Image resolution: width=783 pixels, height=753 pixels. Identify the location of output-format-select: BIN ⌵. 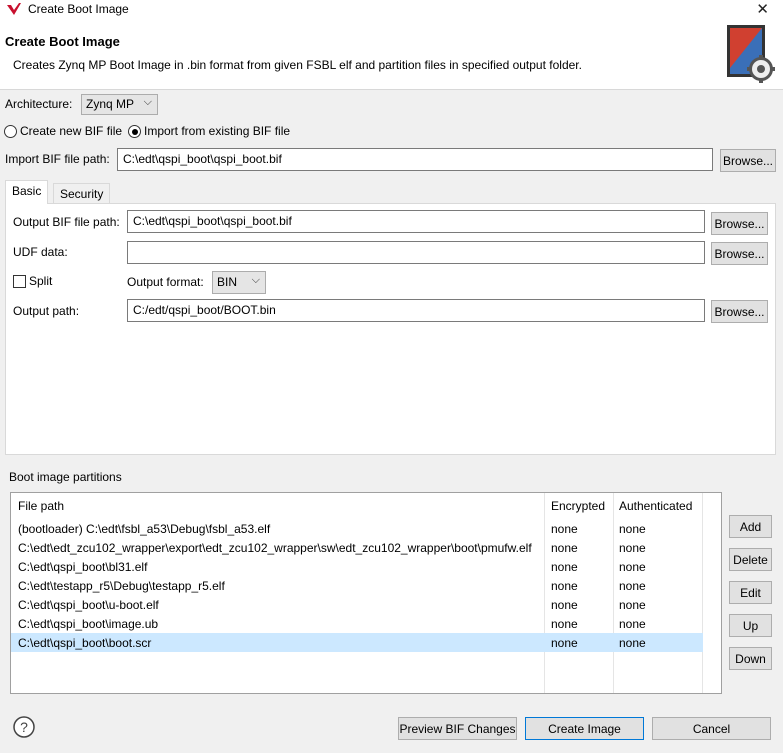
(239, 282).